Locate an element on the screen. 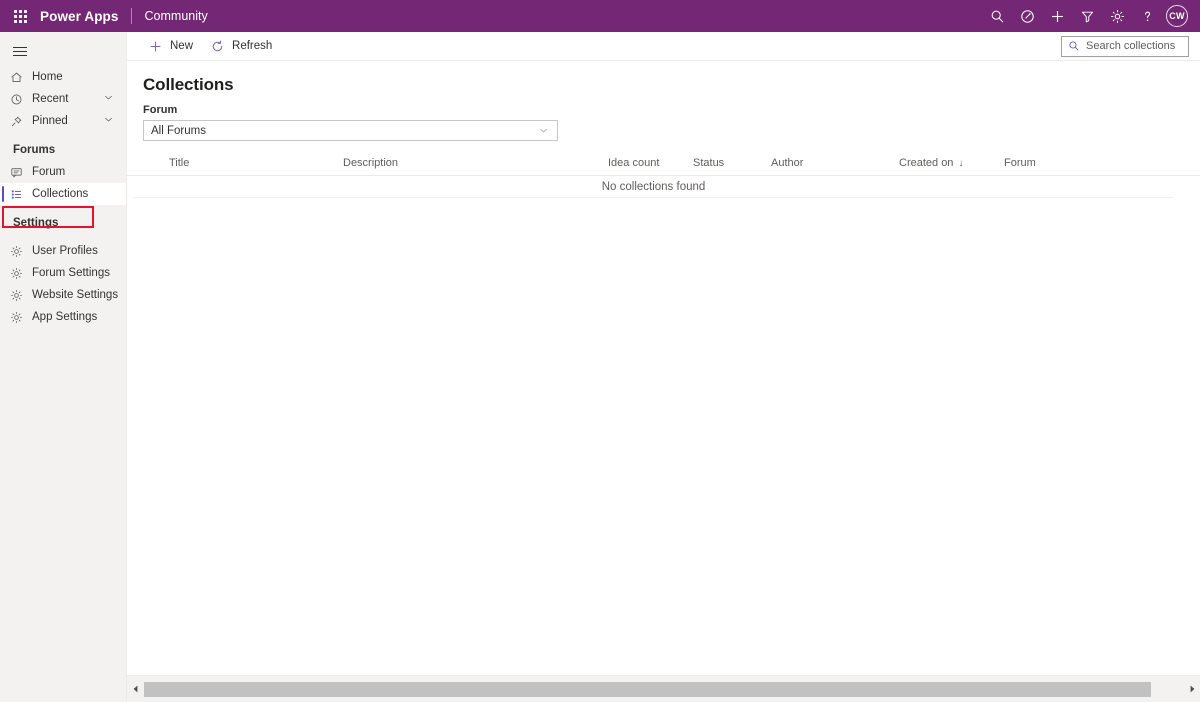 The height and width of the screenshot is (702, 1200). sidebar-item-user-profiles: User Profiles is located at coordinates (63, 251).